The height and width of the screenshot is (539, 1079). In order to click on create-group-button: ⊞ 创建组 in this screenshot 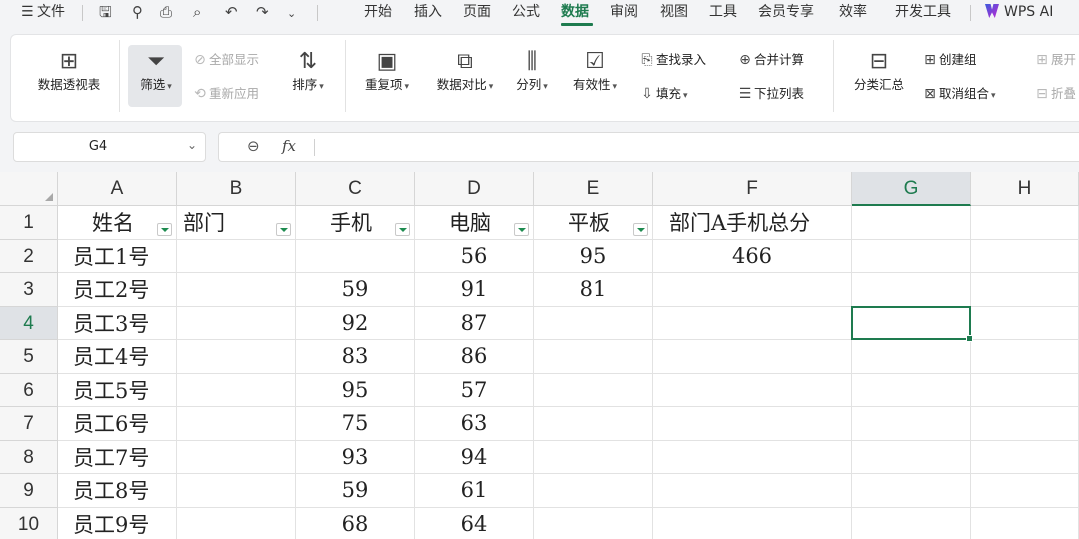, I will do `click(948, 60)`.